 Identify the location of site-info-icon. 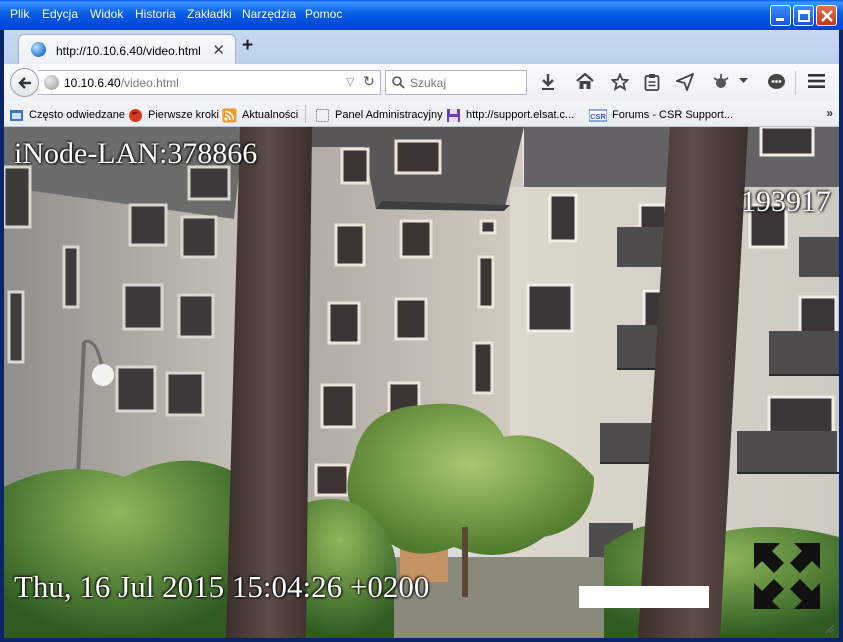
(51, 82).